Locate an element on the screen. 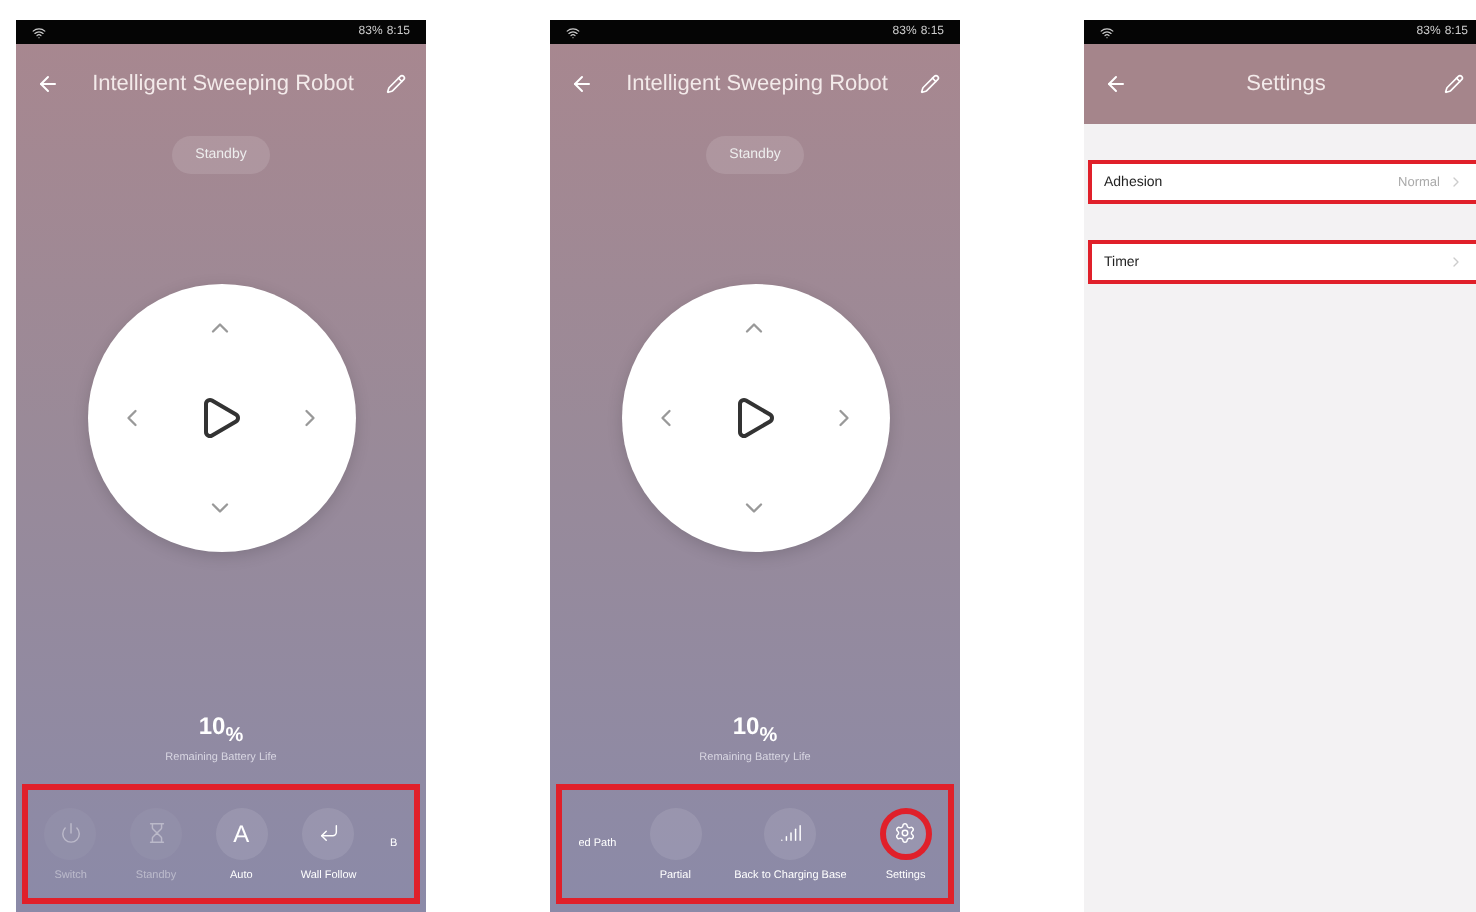 The width and height of the screenshot is (1476, 912). screen-title: Settings is located at coordinates (1286, 84).